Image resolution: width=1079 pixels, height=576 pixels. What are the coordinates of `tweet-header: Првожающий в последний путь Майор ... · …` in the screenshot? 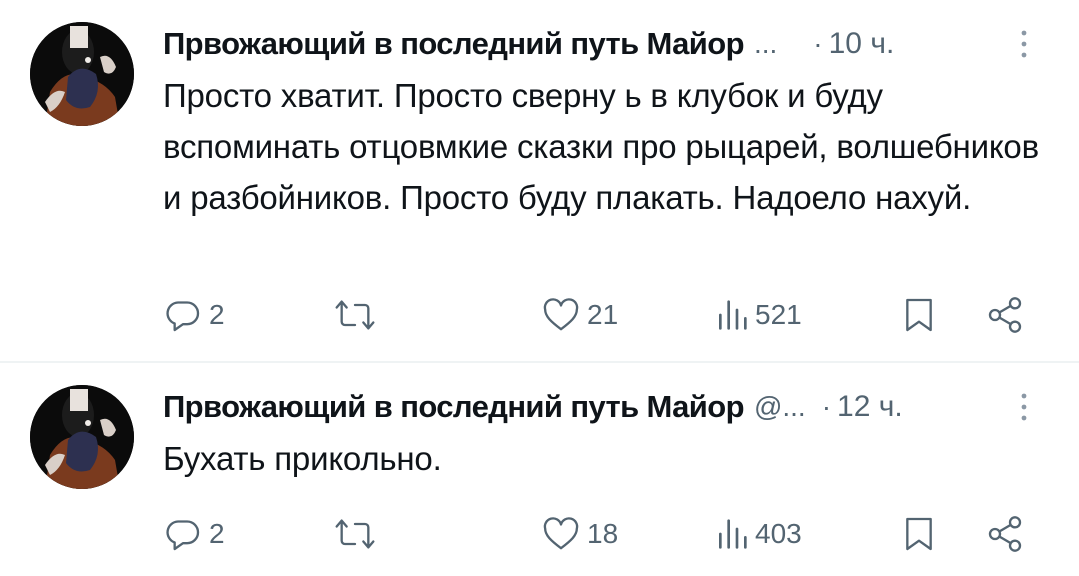 It's located at (601, 44).